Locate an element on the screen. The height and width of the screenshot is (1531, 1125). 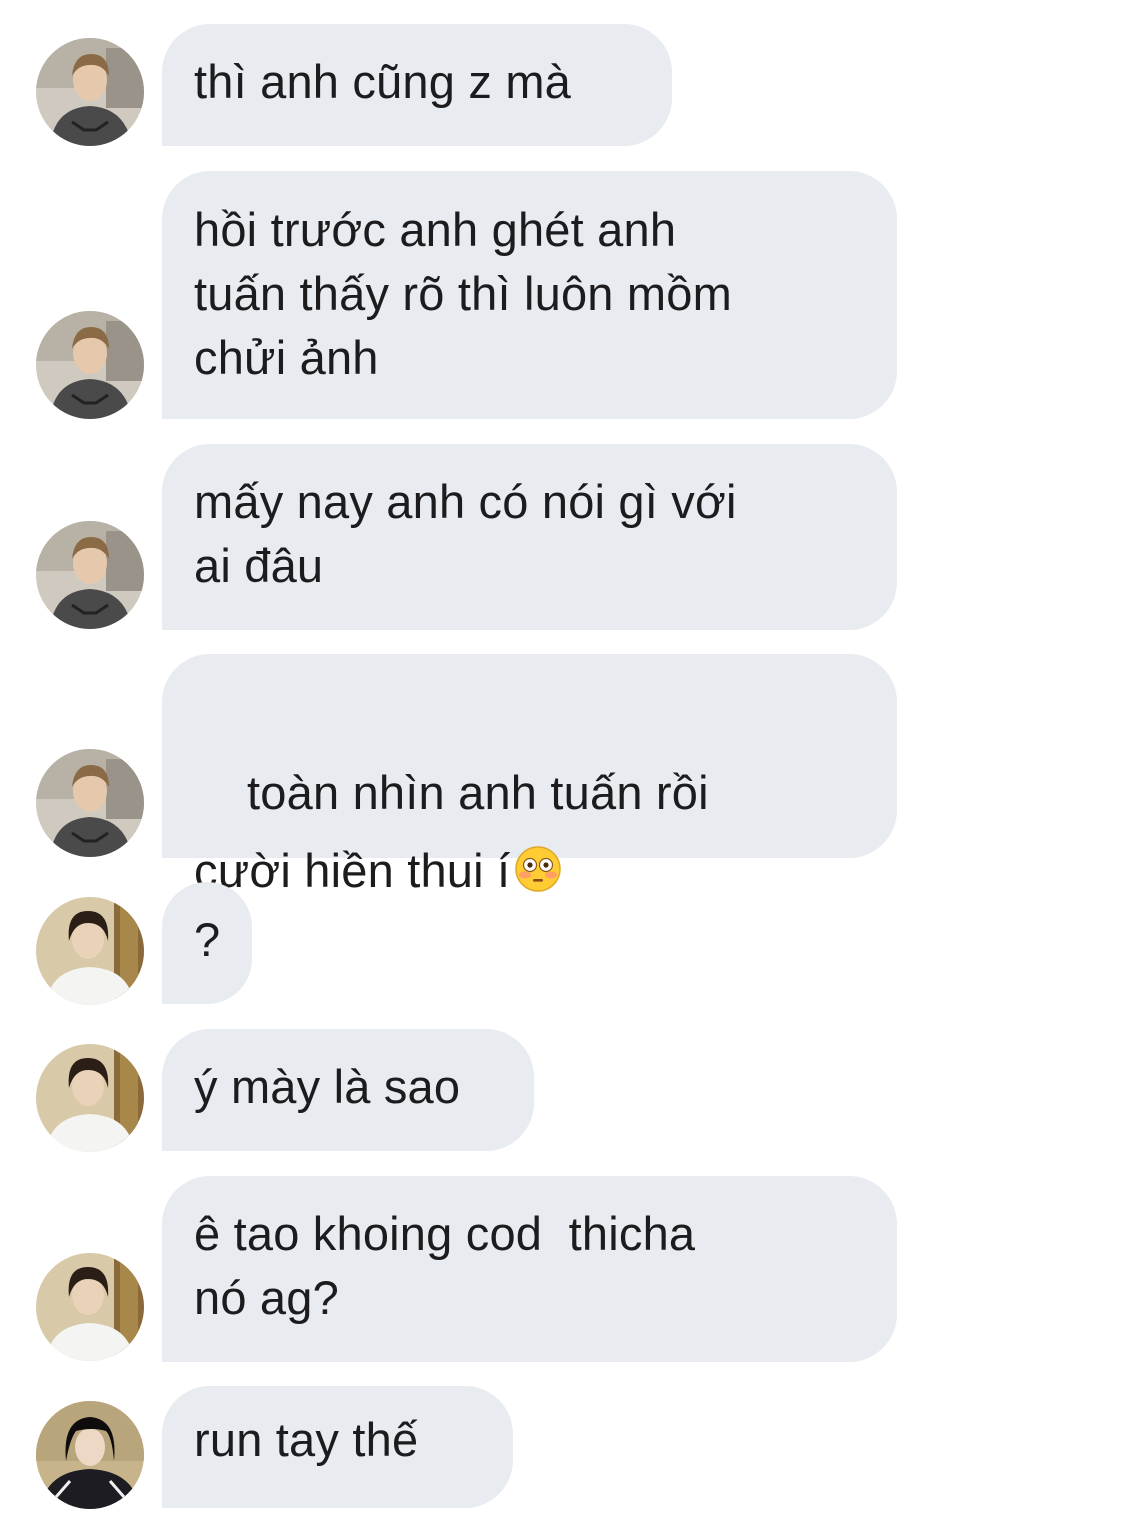
message-bubble: ? is located at coordinates (207, 943).